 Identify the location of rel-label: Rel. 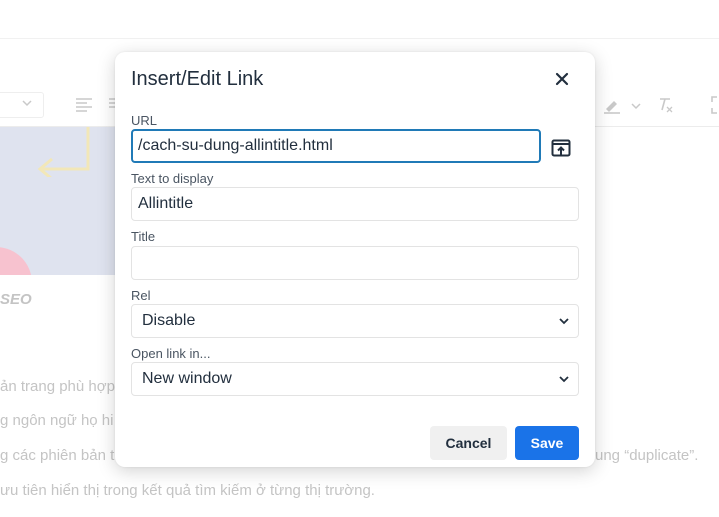
(141, 295).